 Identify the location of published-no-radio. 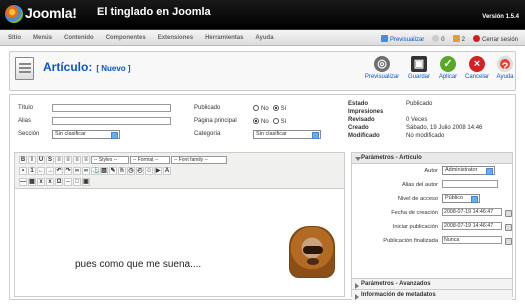
(256, 108).